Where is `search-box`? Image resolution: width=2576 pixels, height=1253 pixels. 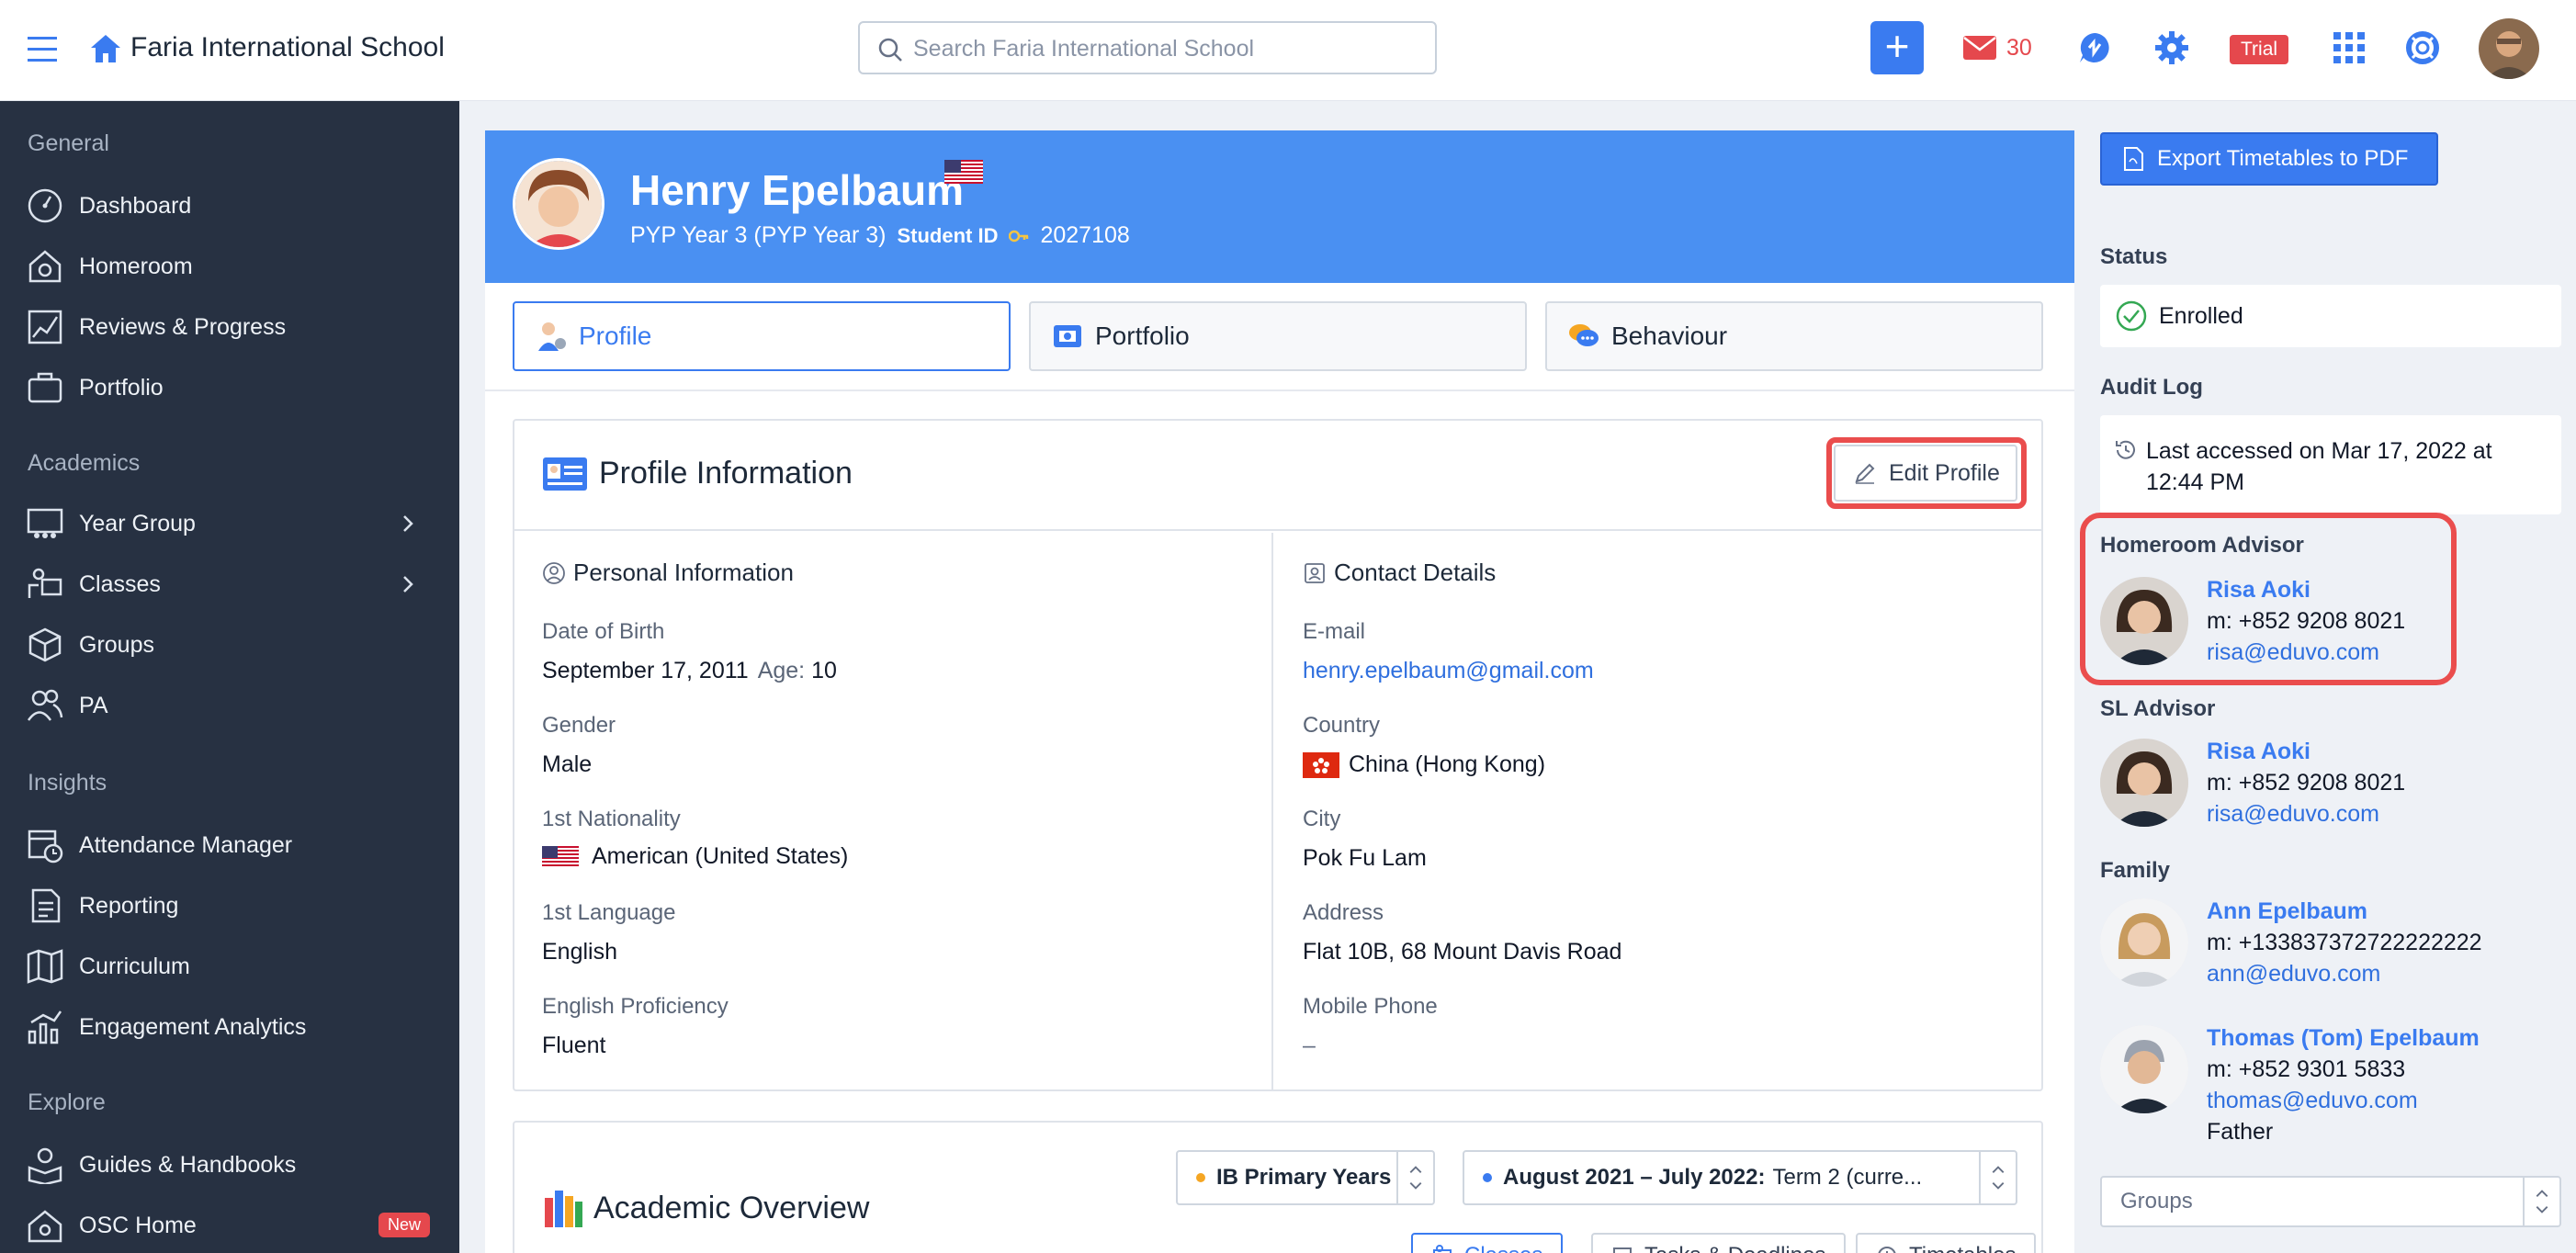
search-box is located at coordinates (1147, 47).